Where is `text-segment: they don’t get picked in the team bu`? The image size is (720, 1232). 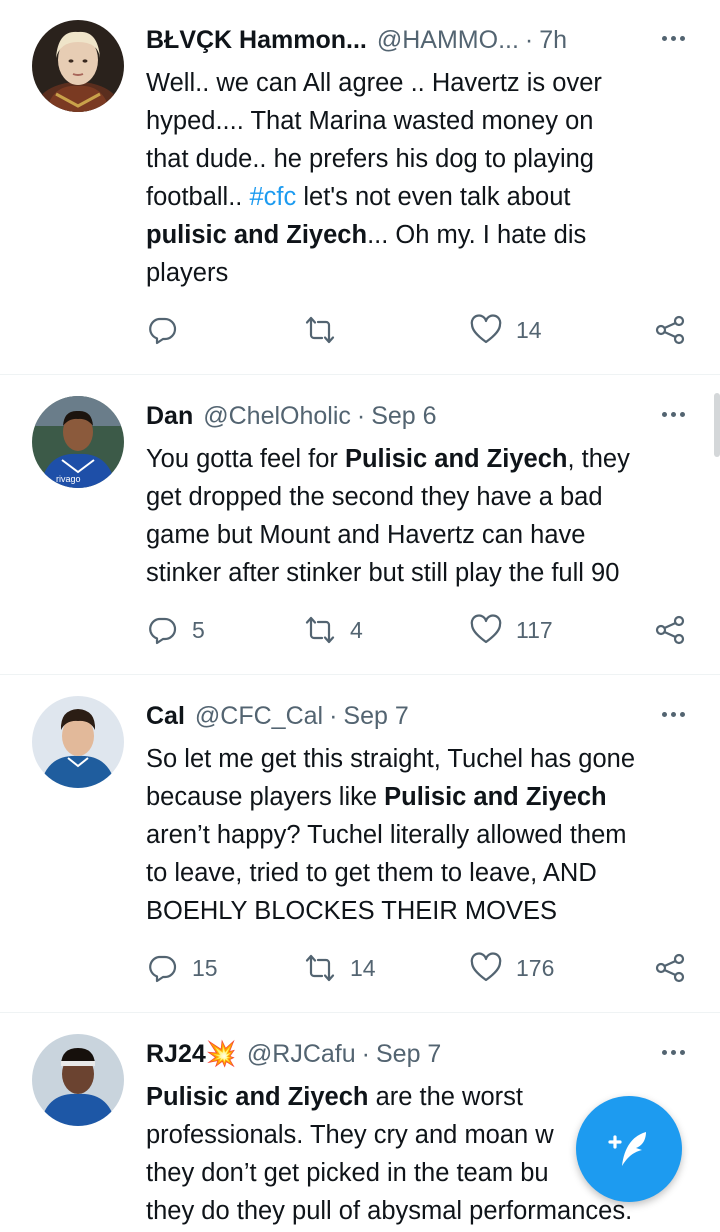 text-segment: they don’t get picked in the team bu is located at coordinates (347, 1173).